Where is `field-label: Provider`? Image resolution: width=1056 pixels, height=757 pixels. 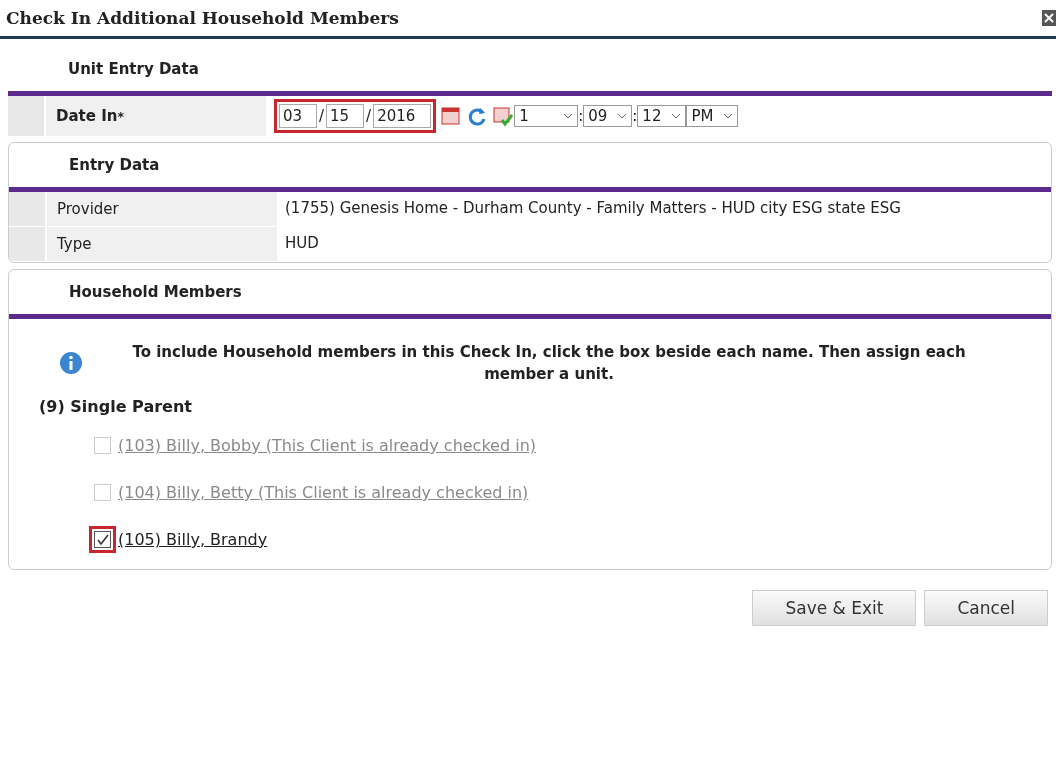 field-label: Provider is located at coordinates (162, 209).